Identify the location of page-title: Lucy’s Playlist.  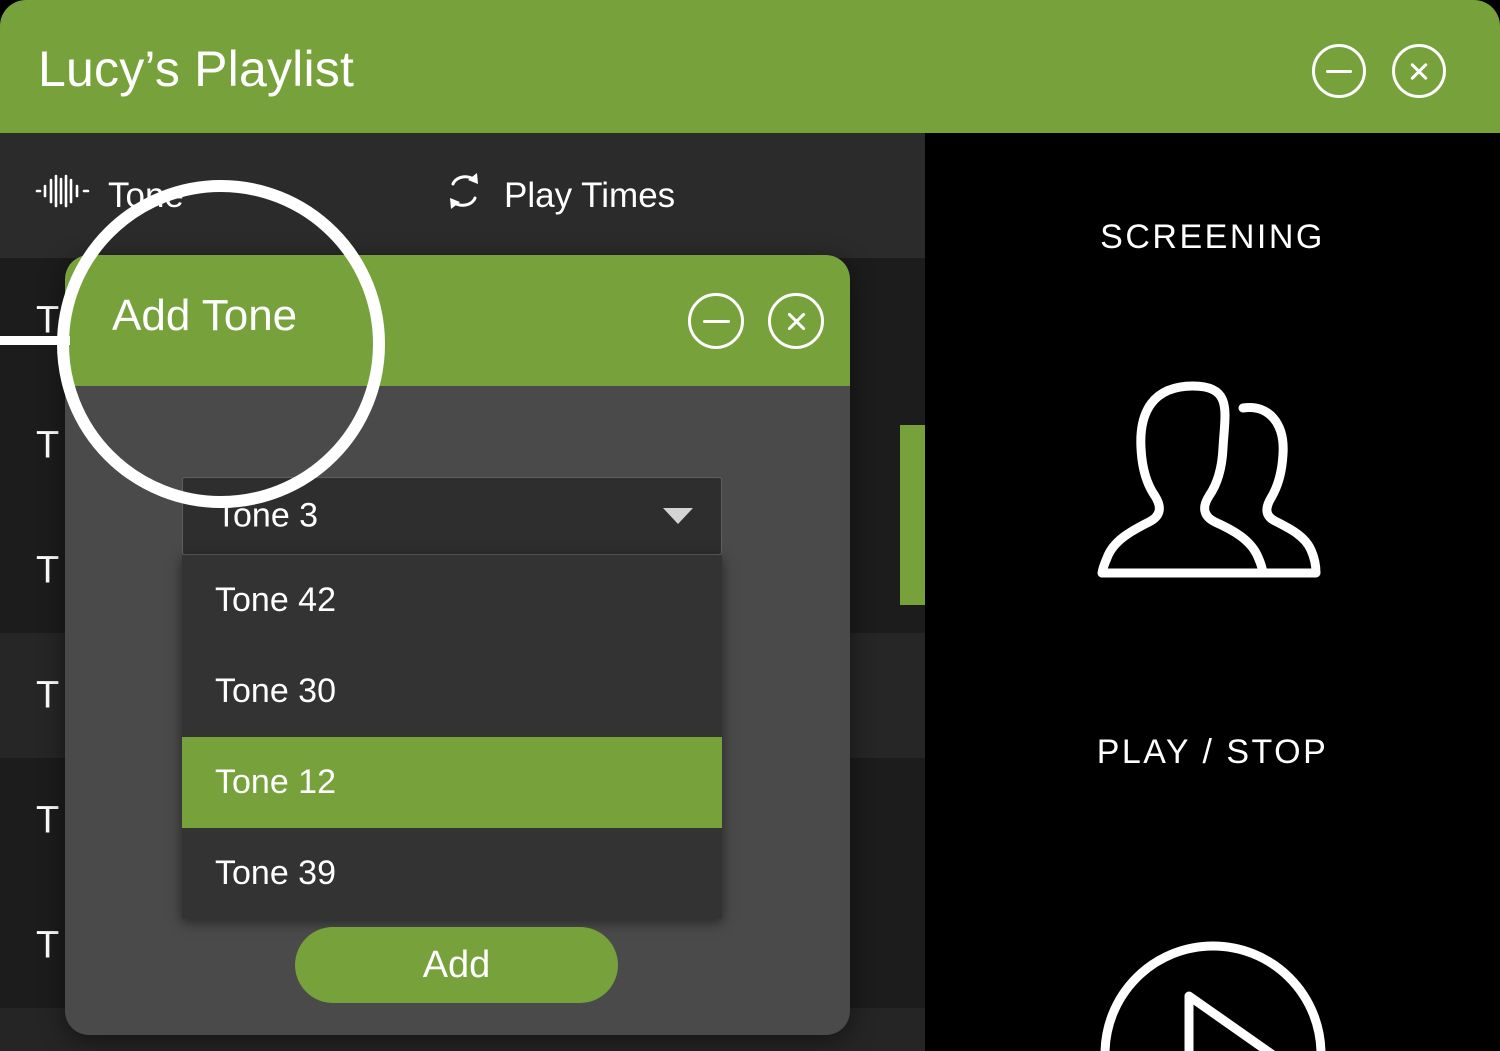
(196, 69).